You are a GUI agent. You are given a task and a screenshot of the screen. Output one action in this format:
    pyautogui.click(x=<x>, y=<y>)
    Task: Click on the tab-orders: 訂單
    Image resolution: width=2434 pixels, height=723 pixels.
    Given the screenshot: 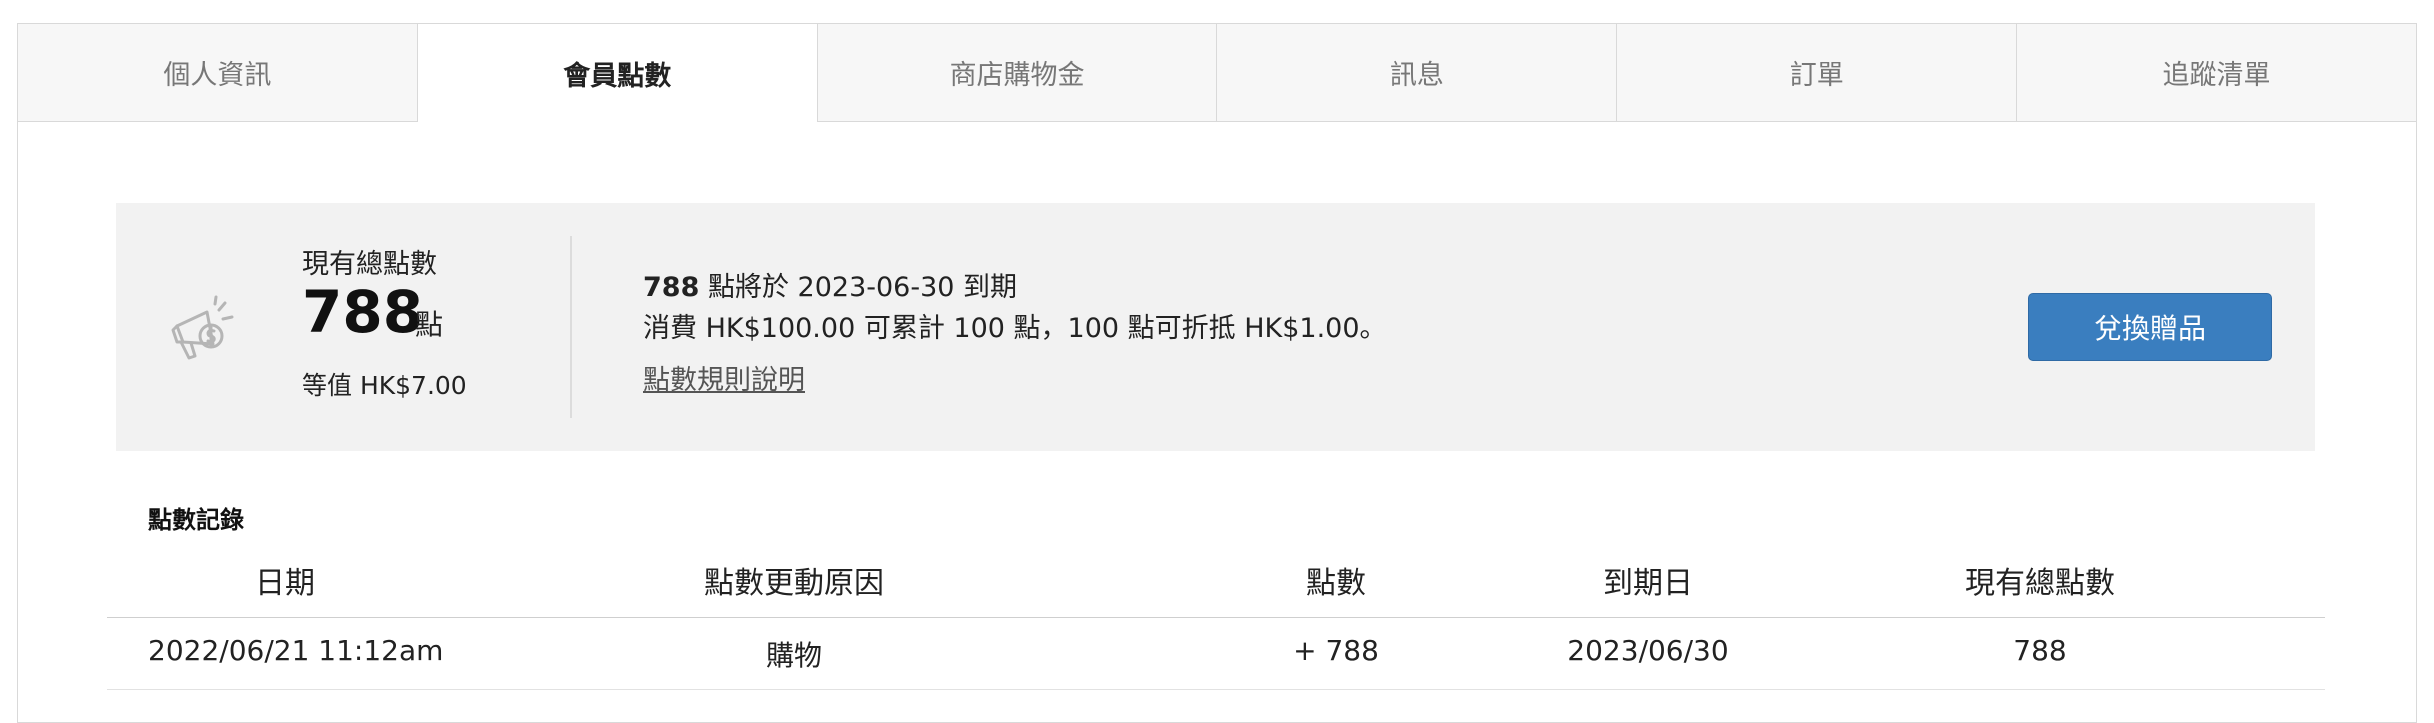 What is the action you would take?
    pyautogui.click(x=1817, y=73)
    